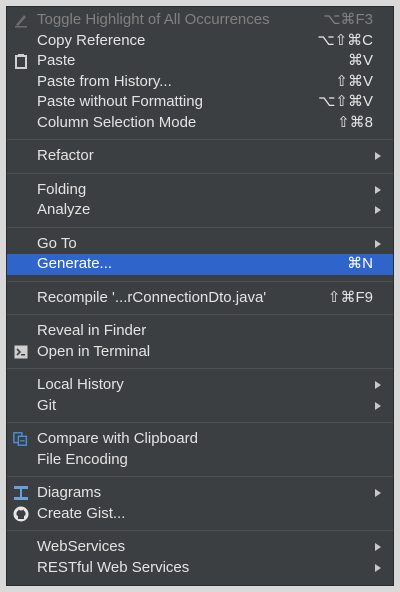 This screenshot has height=592, width=400. I want to click on menu-item-label: Paste without Formatting, so click(120, 101).